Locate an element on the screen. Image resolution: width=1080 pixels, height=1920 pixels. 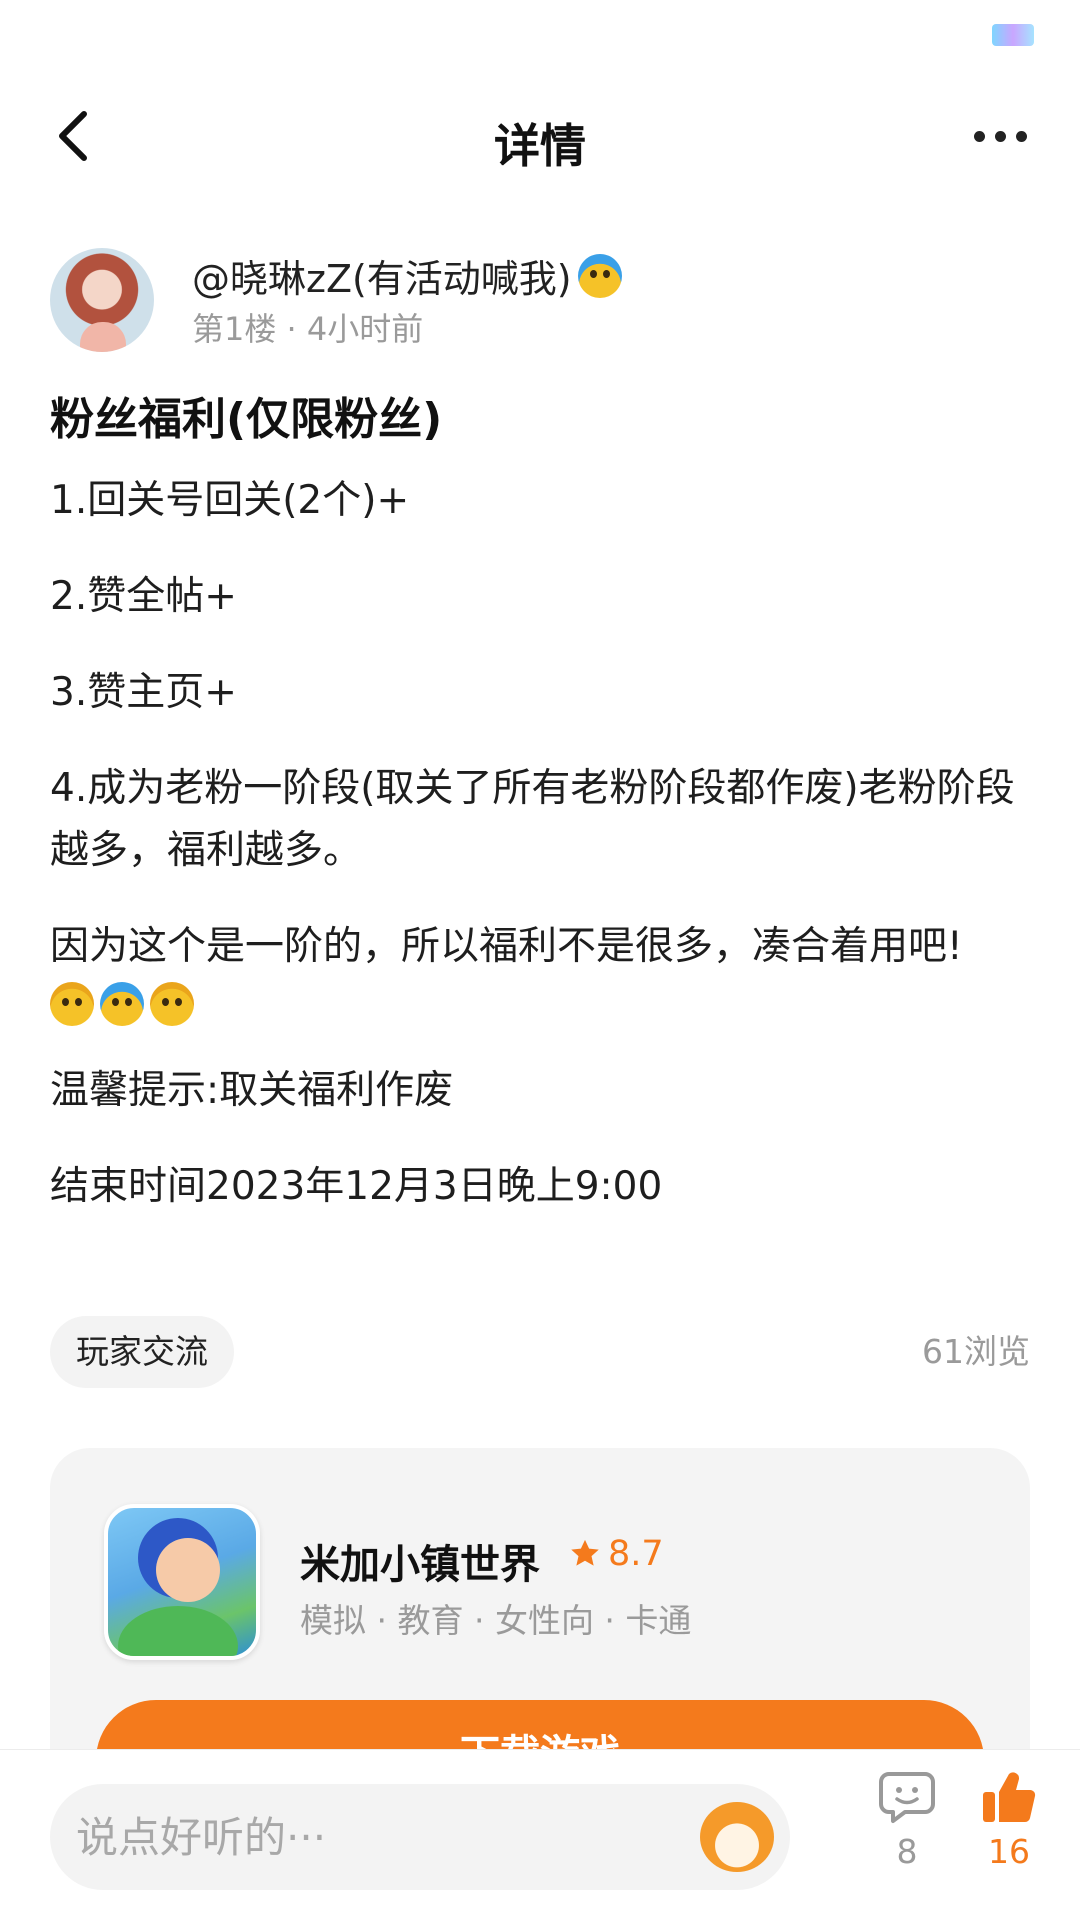
comment-input is located at coordinates (420, 1837).